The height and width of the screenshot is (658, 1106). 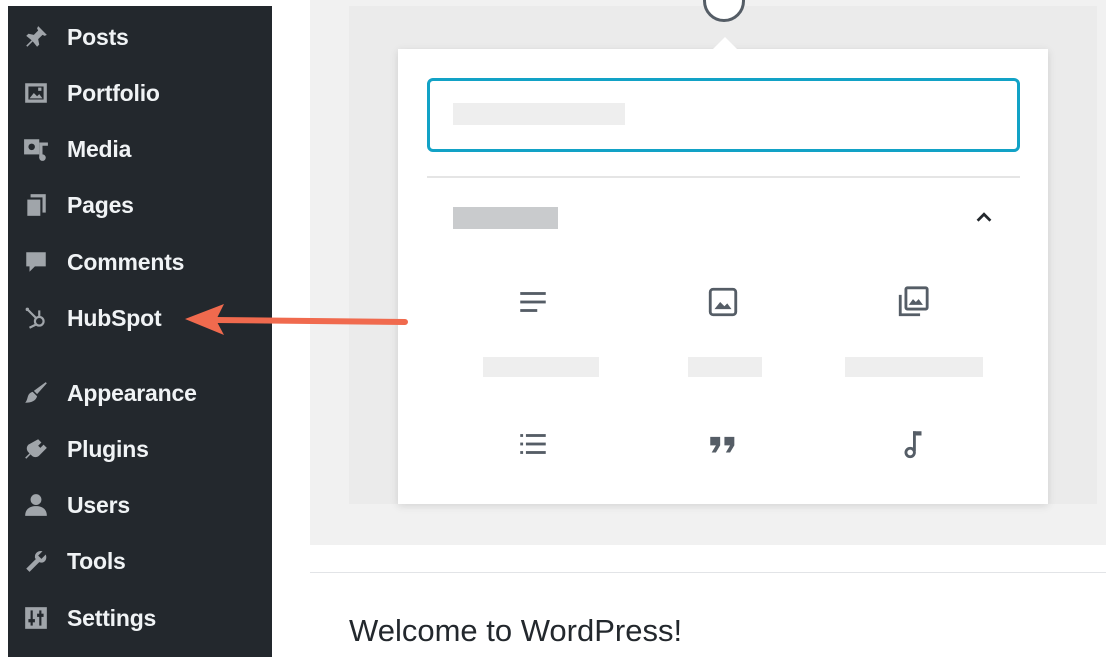 What do you see at coordinates (723, 480) in the screenshot?
I see `block-quote` at bounding box center [723, 480].